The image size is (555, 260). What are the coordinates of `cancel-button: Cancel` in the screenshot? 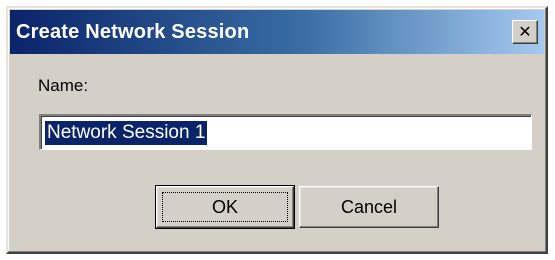 It's located at (369, 207).